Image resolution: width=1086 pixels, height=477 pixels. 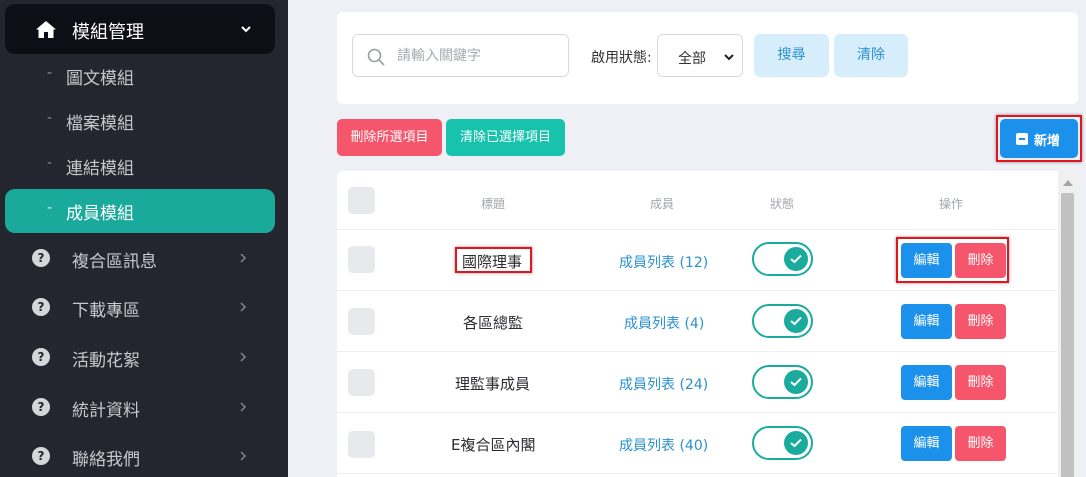 What do you see at coordinates (1068, 183) in the screenshot?
I see `scroll-up-arrow-icon` at bounding box center [1068, 183].